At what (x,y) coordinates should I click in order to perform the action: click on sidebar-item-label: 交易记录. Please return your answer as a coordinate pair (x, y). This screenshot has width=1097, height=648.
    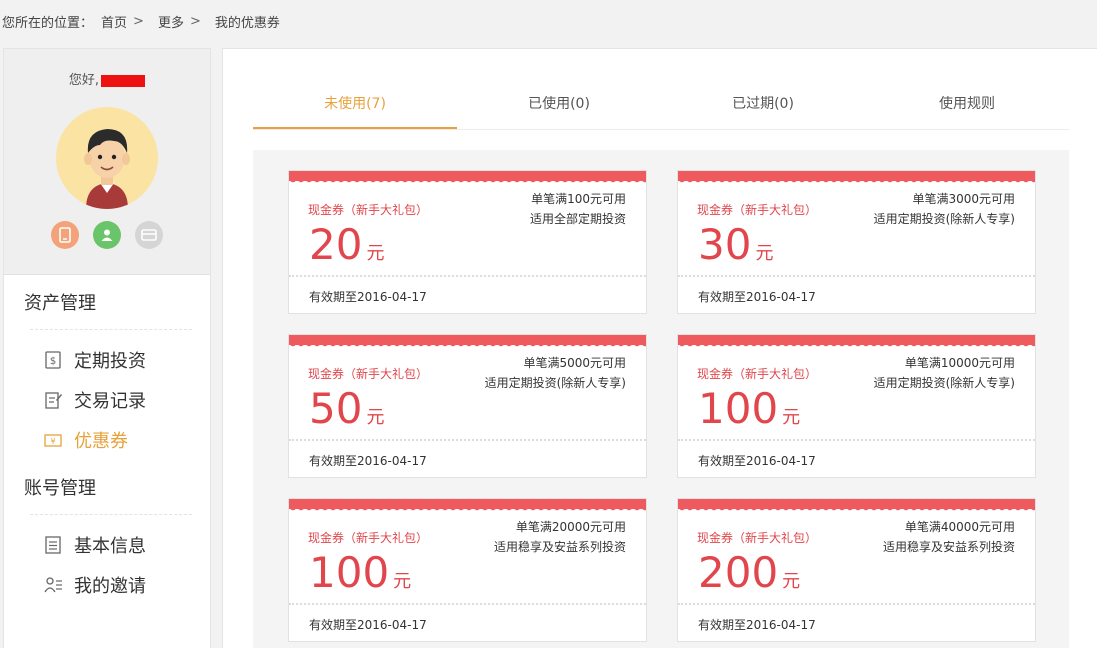
    Looking at the image, I should click on (110, 401).